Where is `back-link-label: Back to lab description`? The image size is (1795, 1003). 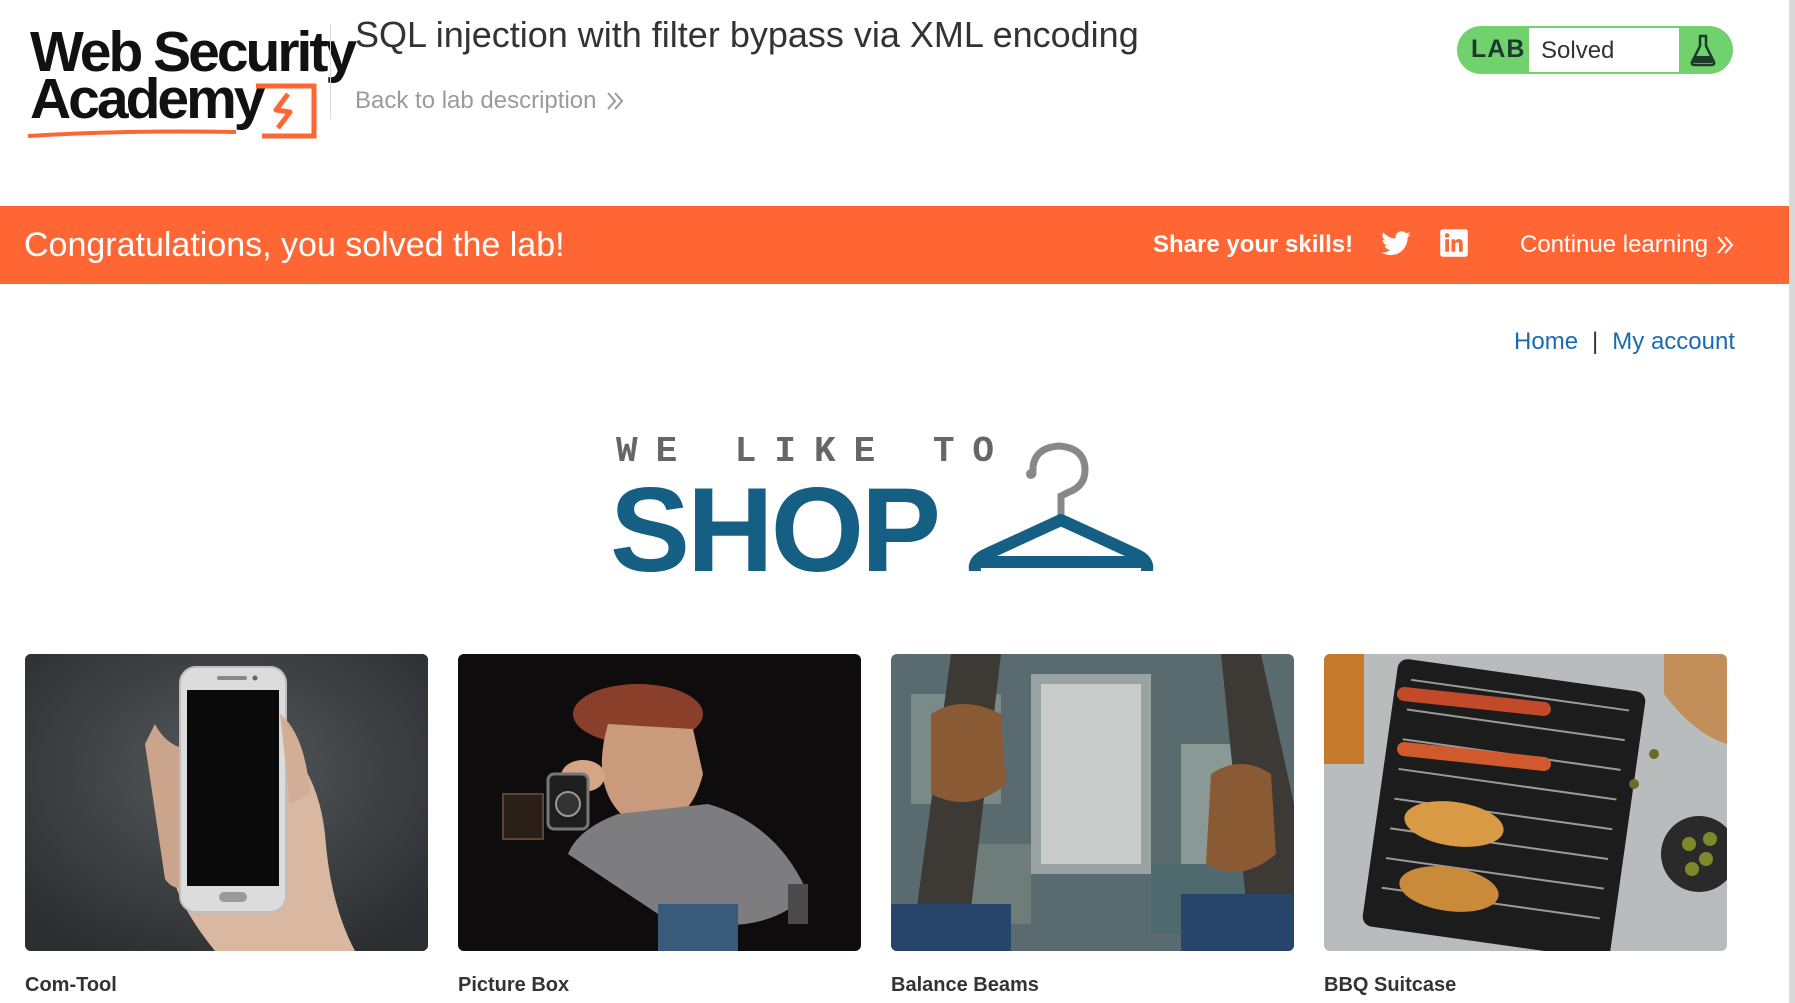 back-link-label: Back to lab description is located at coordinates (476, 100).